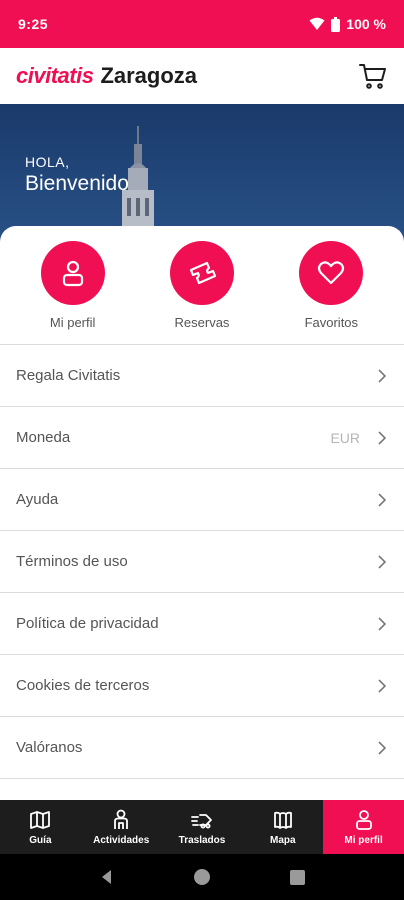 Image resolution: width=404 pixels, height=900 pixels. What do you see at coordinates (366, 24) in the screenshot?
I see `battery-percent: 100 %` at bounding box center [366, 24].